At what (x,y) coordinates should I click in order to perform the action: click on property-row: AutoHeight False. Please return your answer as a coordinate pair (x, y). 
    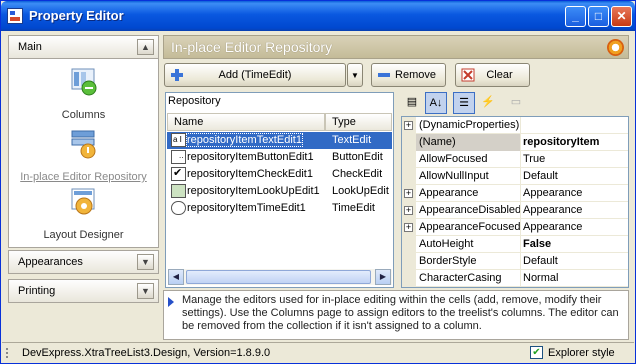
    Looking at the image, I should click on (515, 244).